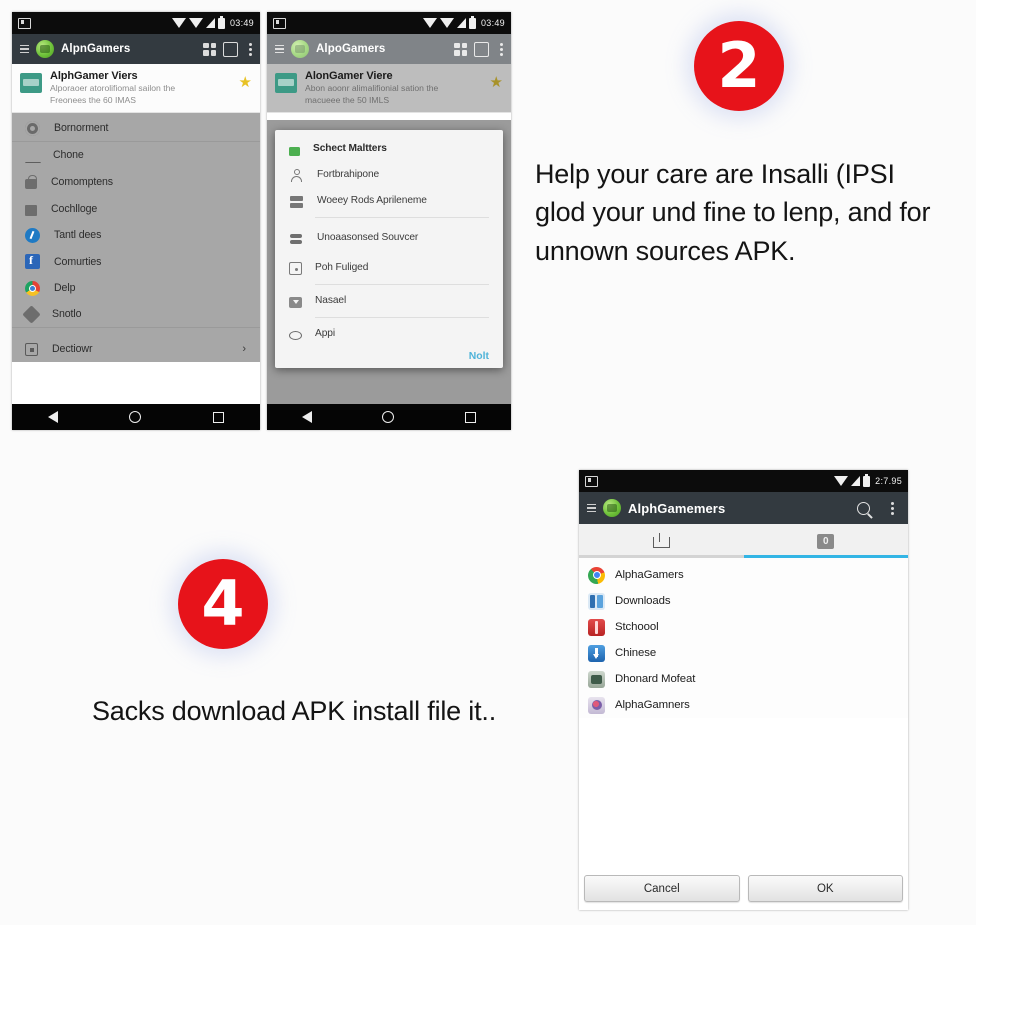  What do you see at coordinates (348, 174) in the screenshot?
I see `dialog-item-label: Fortbrahipone` at bounding box center [348, 174].